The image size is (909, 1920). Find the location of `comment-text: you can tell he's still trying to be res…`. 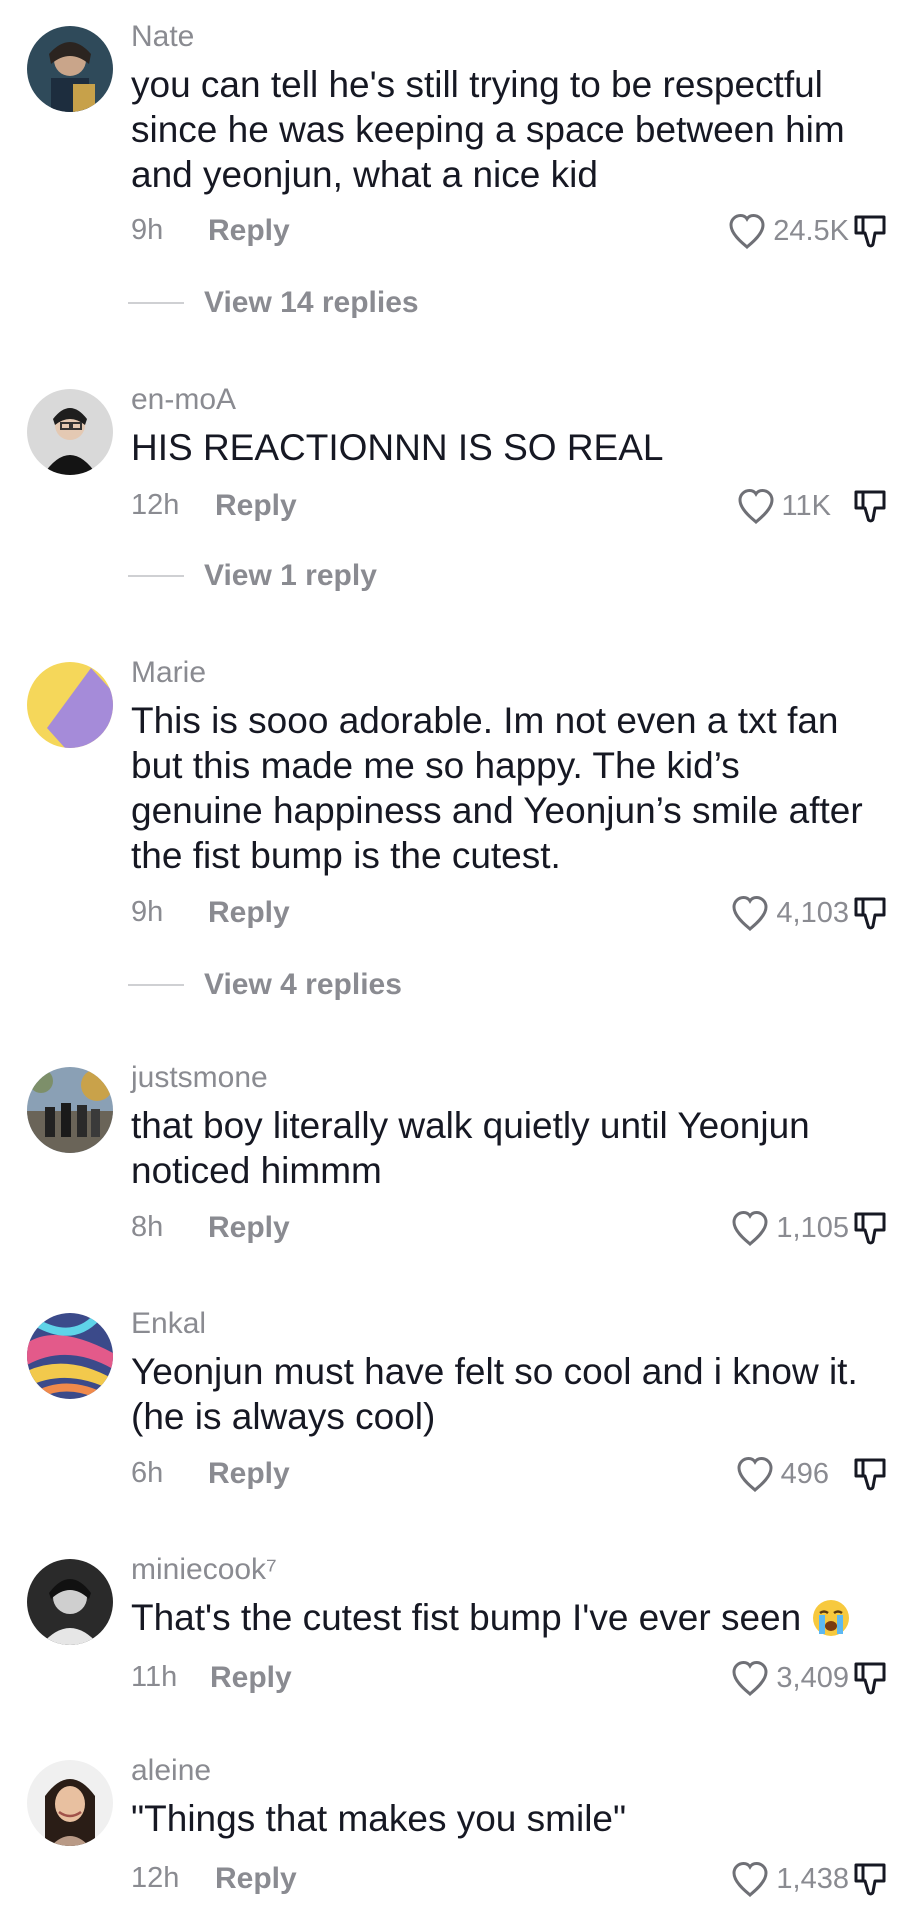

comment-text: you can tell he's still trying to be res… is located at coordinates (488, 129).